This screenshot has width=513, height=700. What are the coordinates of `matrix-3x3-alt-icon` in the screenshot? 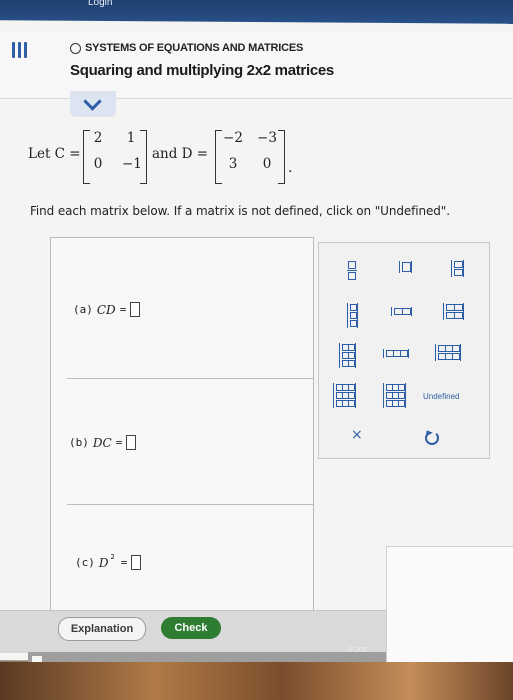 It's located at (394, 395).